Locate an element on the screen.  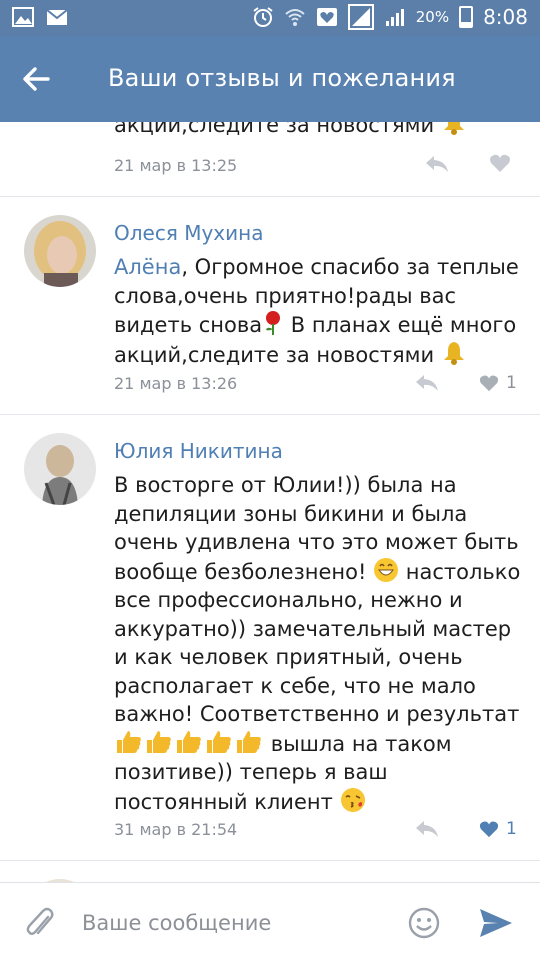
status-left is located at coordinates (40, 17).